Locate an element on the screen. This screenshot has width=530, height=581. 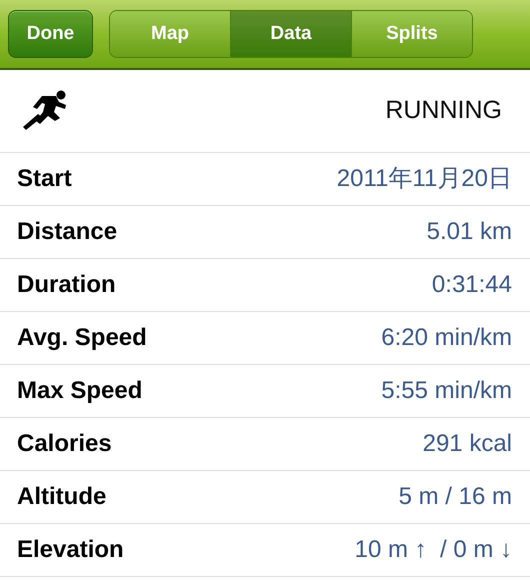
row-value: 5.01 km is located at coordinates (469, 232).